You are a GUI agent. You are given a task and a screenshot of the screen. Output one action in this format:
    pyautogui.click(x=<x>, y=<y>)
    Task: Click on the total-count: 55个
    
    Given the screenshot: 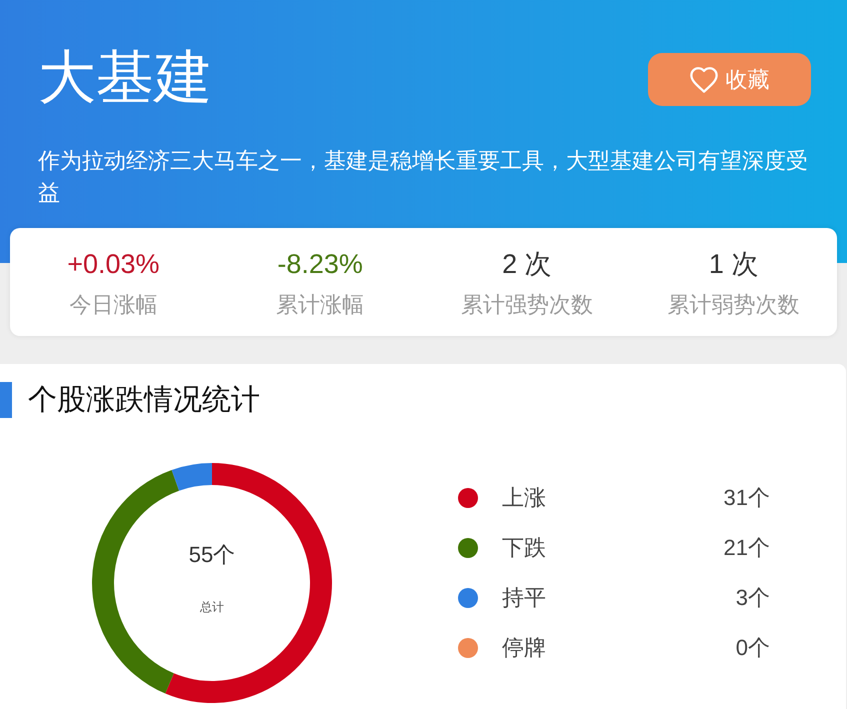 What is the action you would take?
    pyautogui.click(x=212, y=555)
    